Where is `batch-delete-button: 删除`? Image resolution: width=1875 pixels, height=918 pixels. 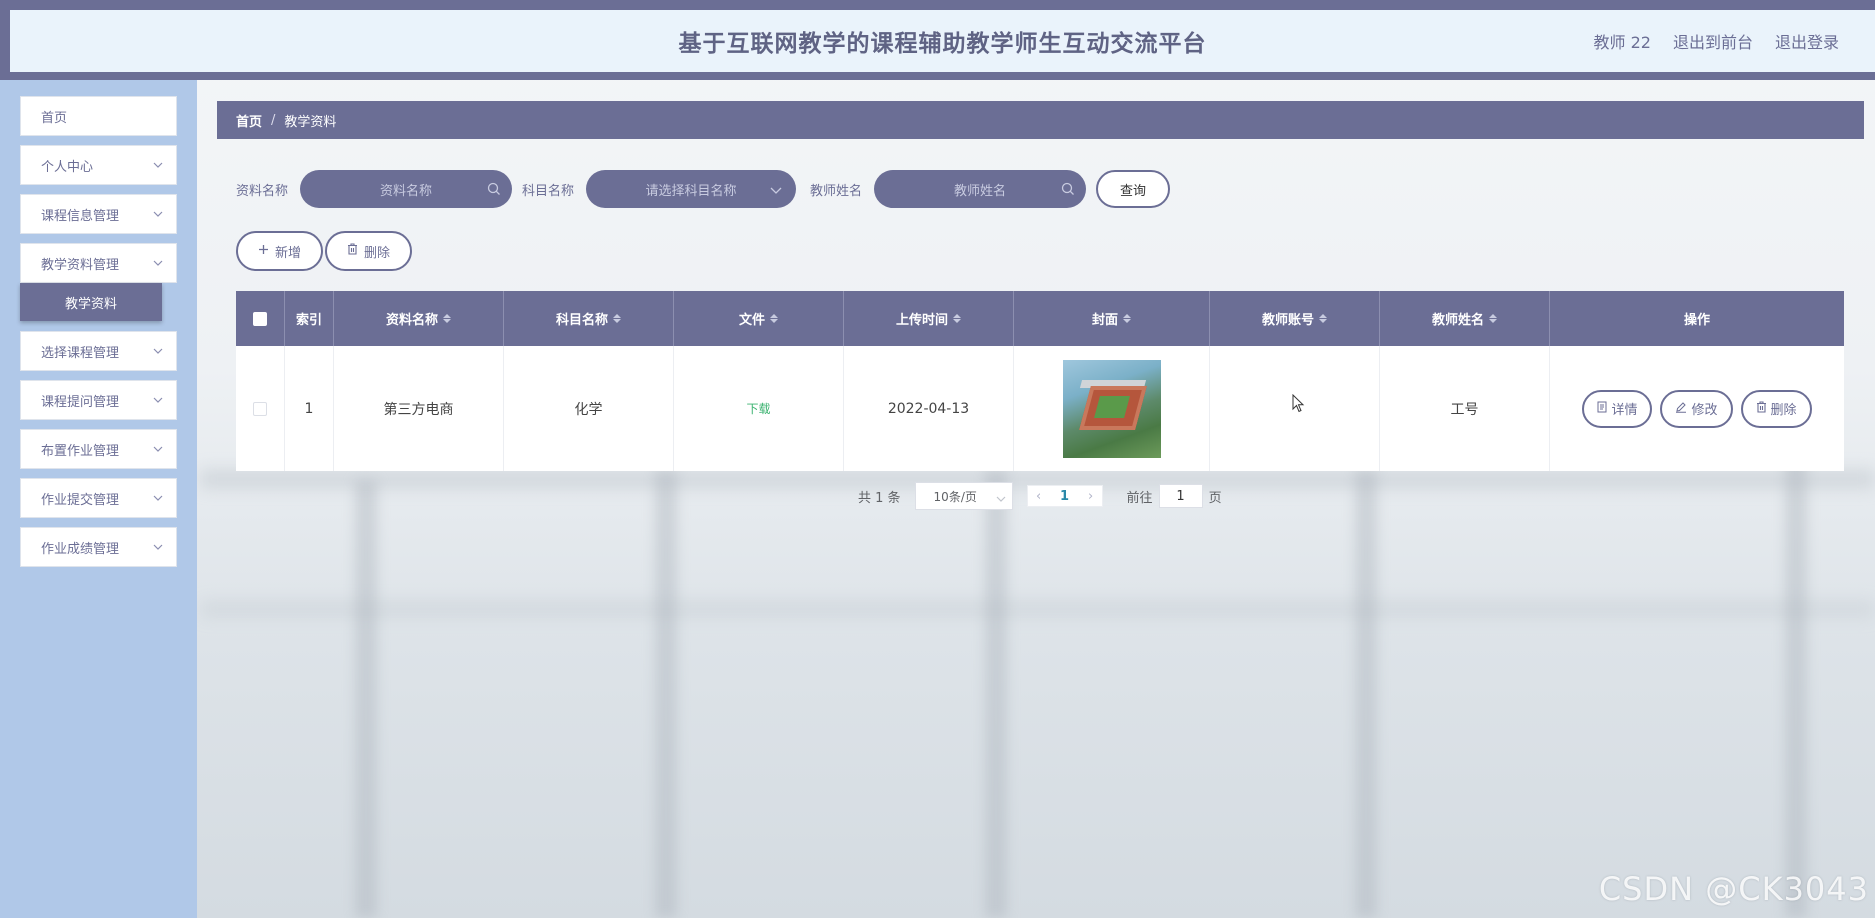
batch-delete-button: 删除 is located at coordinates (369, 251).